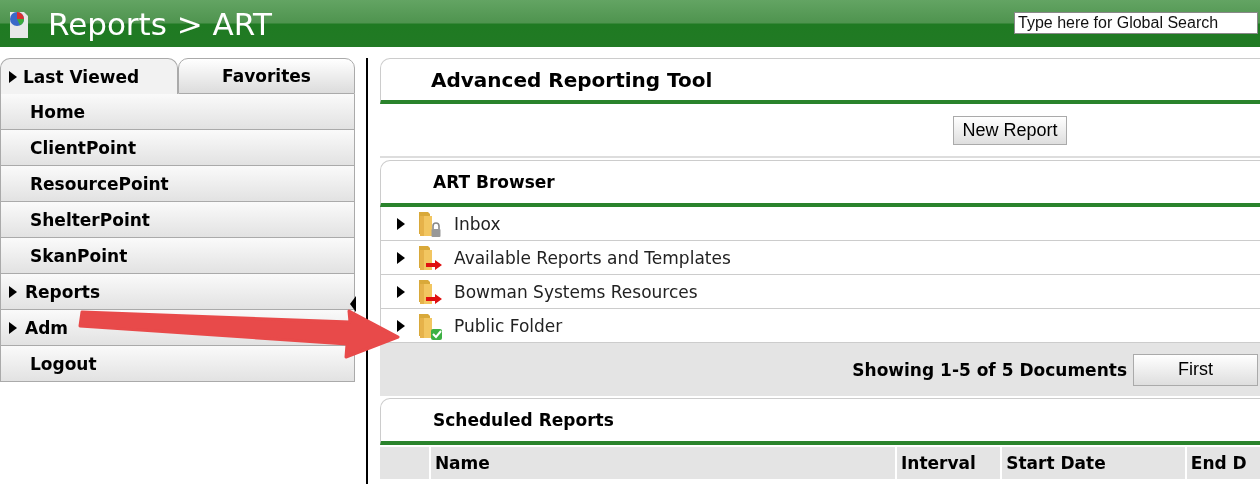 The height and width of the screenshot is (484, 1260). Describe the element at coordinates (266, 76) in the screenshot. I see `sidebar-tab: Favorites` at that location.